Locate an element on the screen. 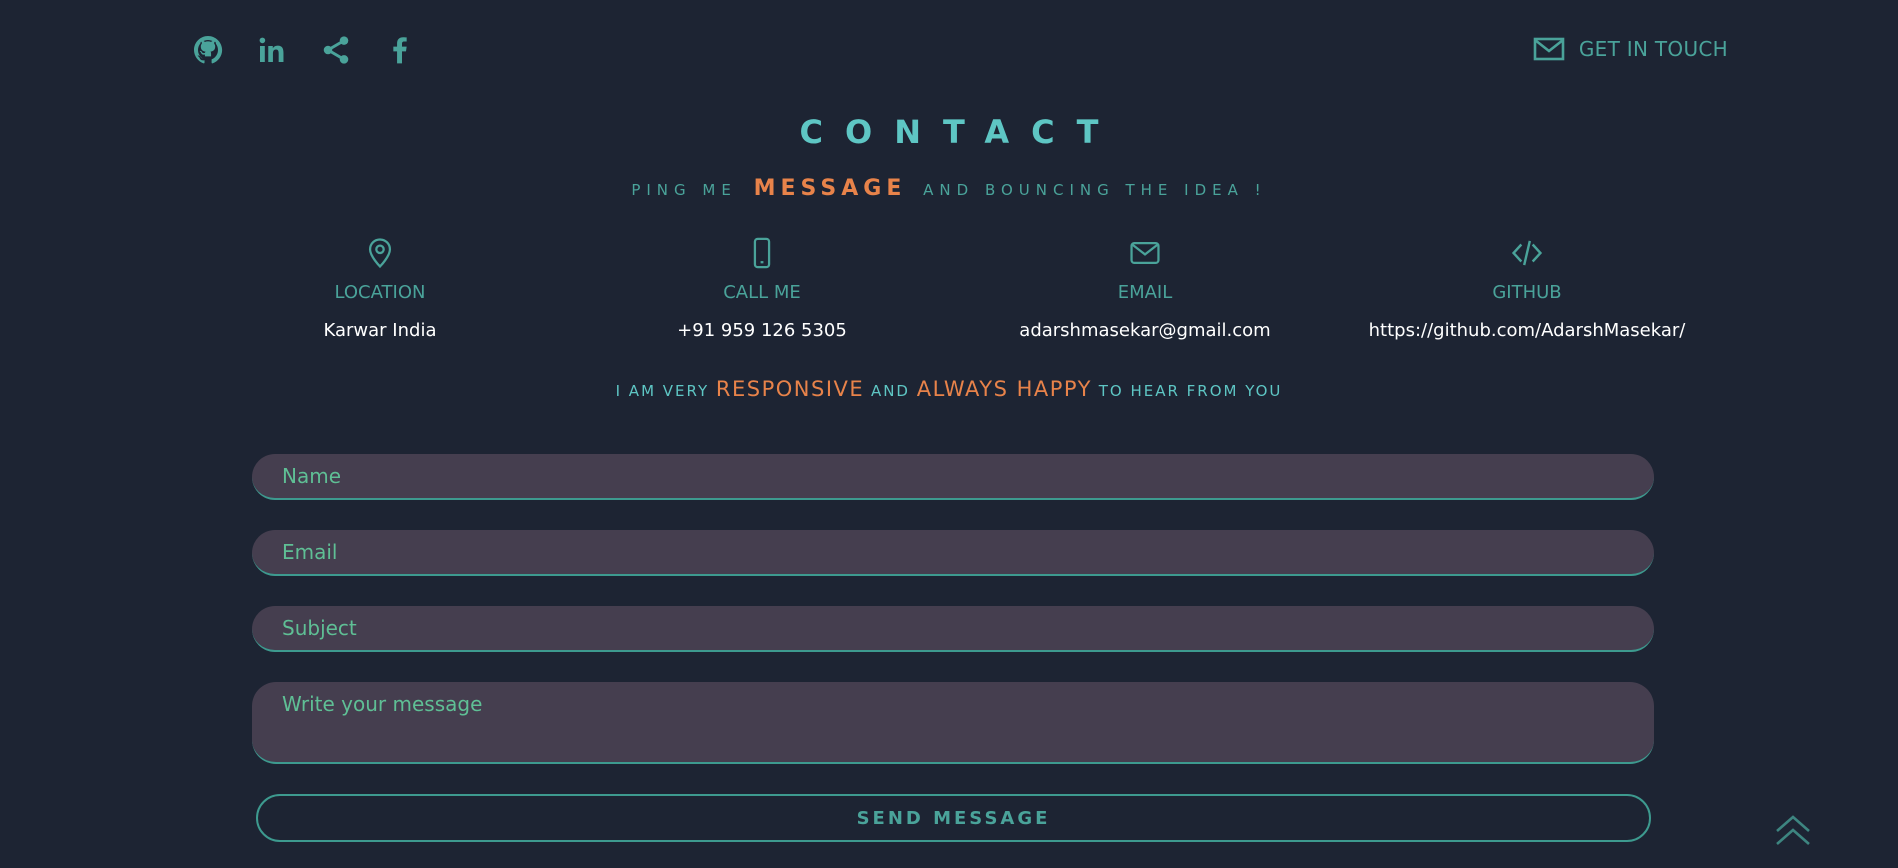 The image size is (1898, 868). subject-field is located at coordinates (953, 629).